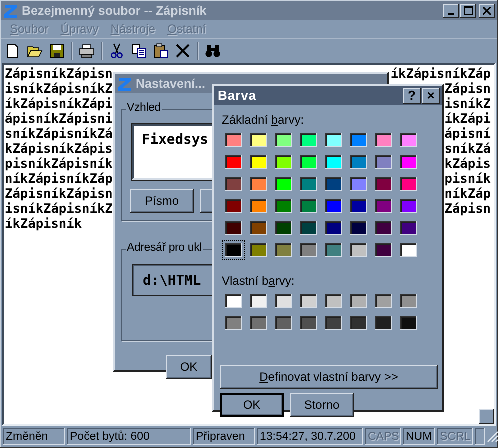 The image size is (498, 448). I want to click on maximize-icon, so click(468, 10).